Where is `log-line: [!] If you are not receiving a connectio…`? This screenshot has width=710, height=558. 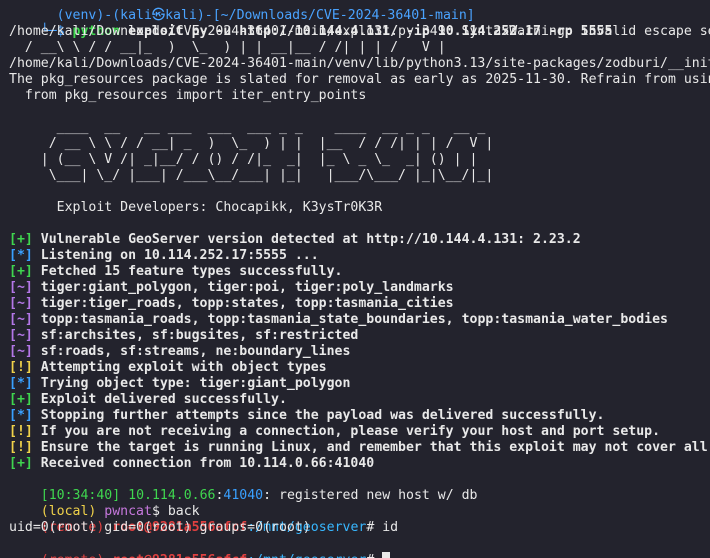
log-line: [!] If you are not receiving a connectio… is located at coordinates (334, 432).